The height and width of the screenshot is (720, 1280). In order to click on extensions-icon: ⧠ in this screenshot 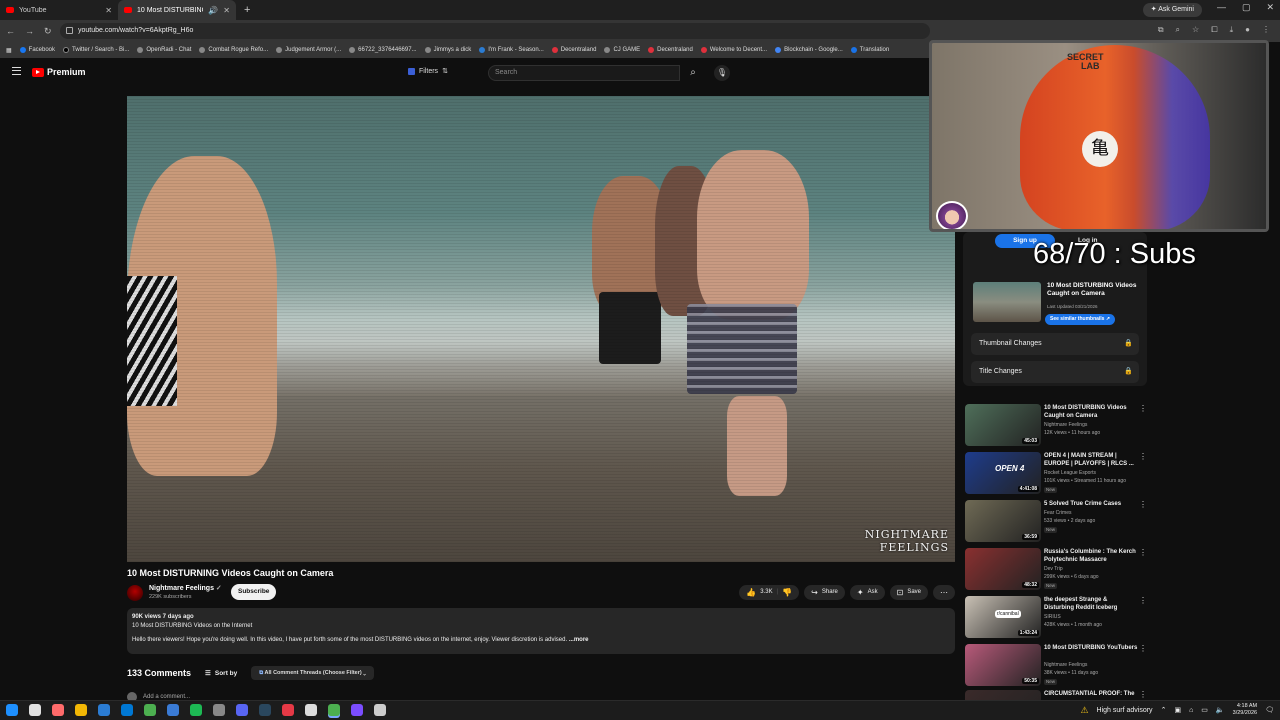, I will do `click(1214, 30)`.